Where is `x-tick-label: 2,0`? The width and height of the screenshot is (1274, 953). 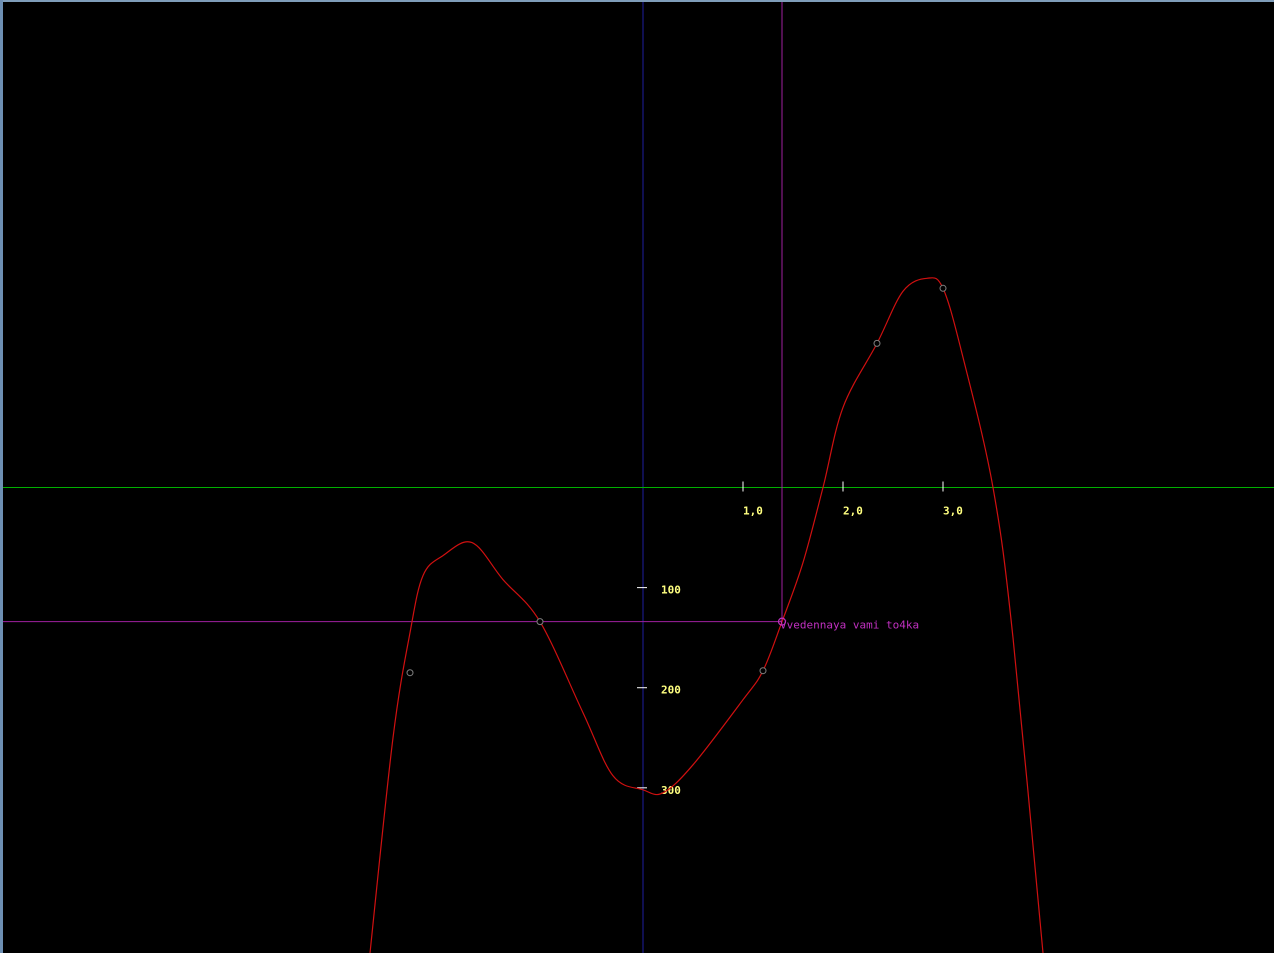
x-tick-label: 2,0 is located at coordinates (853, 511).